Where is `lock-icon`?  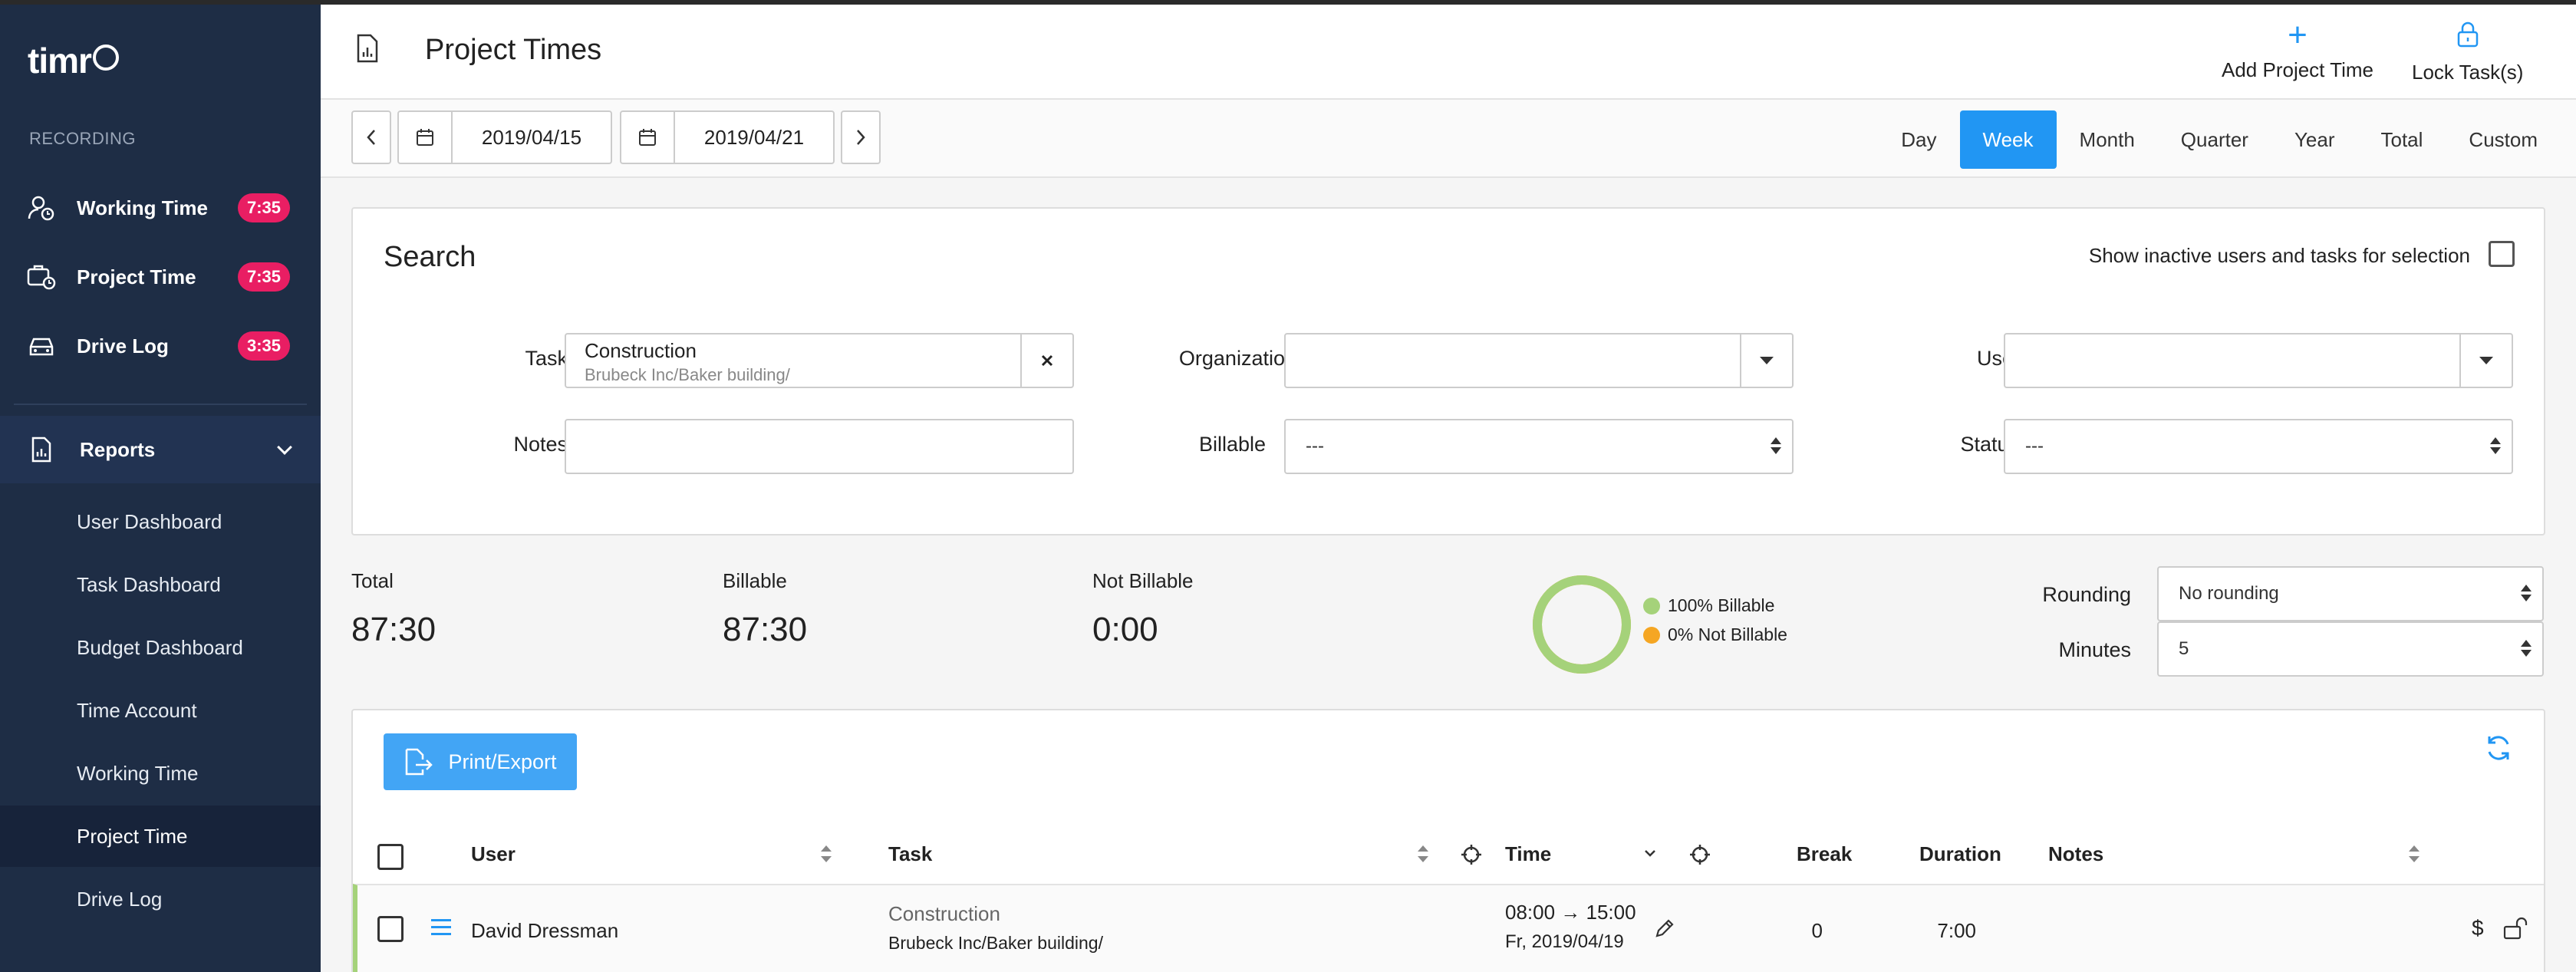 lock-icon is located at coordinates (2468, 36).